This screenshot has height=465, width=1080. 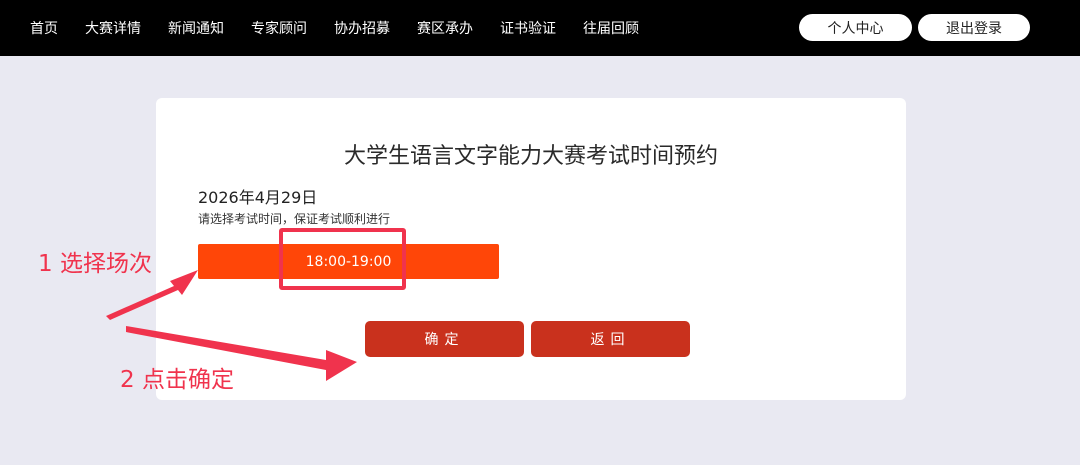 What do you see at coordinates (974, 27) in the screenshot?
I see `logout-button: 退出登录` at bounding box center [974, 27].